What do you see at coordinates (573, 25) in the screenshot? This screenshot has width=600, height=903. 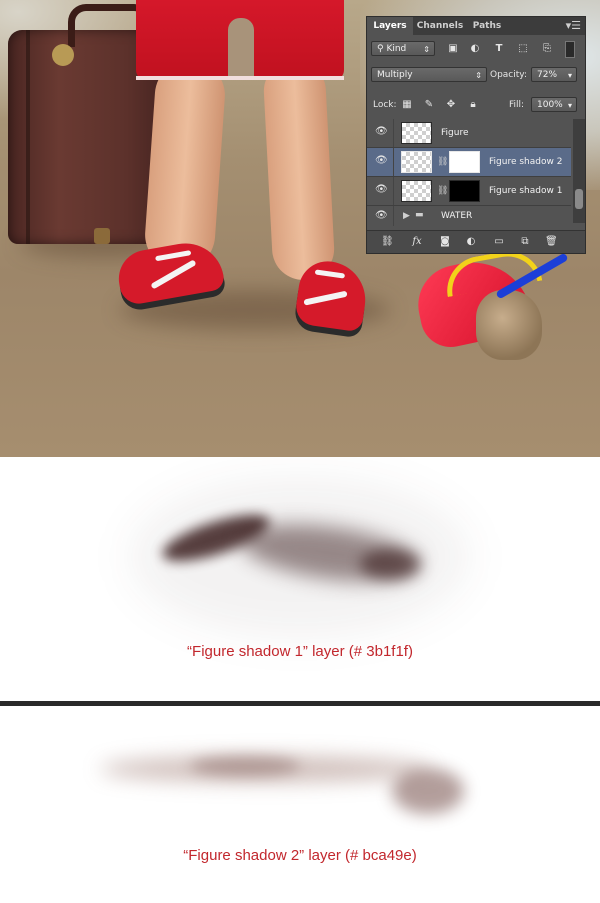 I see `panel-menu-icon: ▾☰` at bounding box center [573, 25].